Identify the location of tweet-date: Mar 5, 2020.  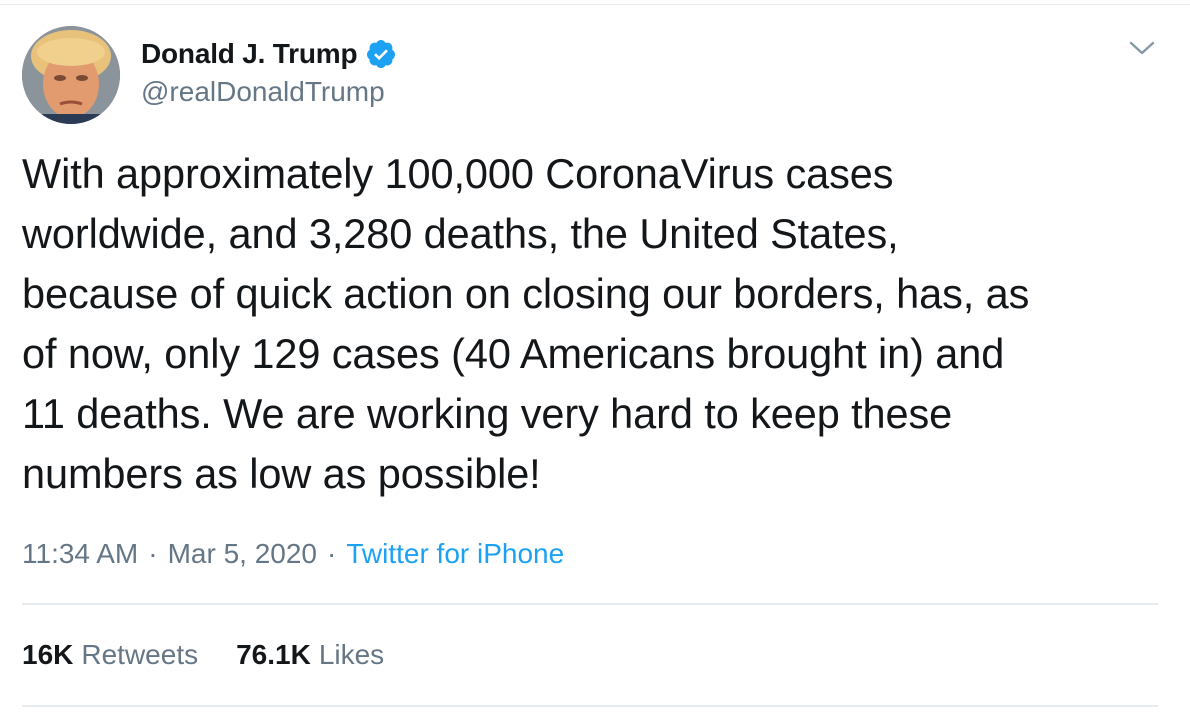
(242, 554).